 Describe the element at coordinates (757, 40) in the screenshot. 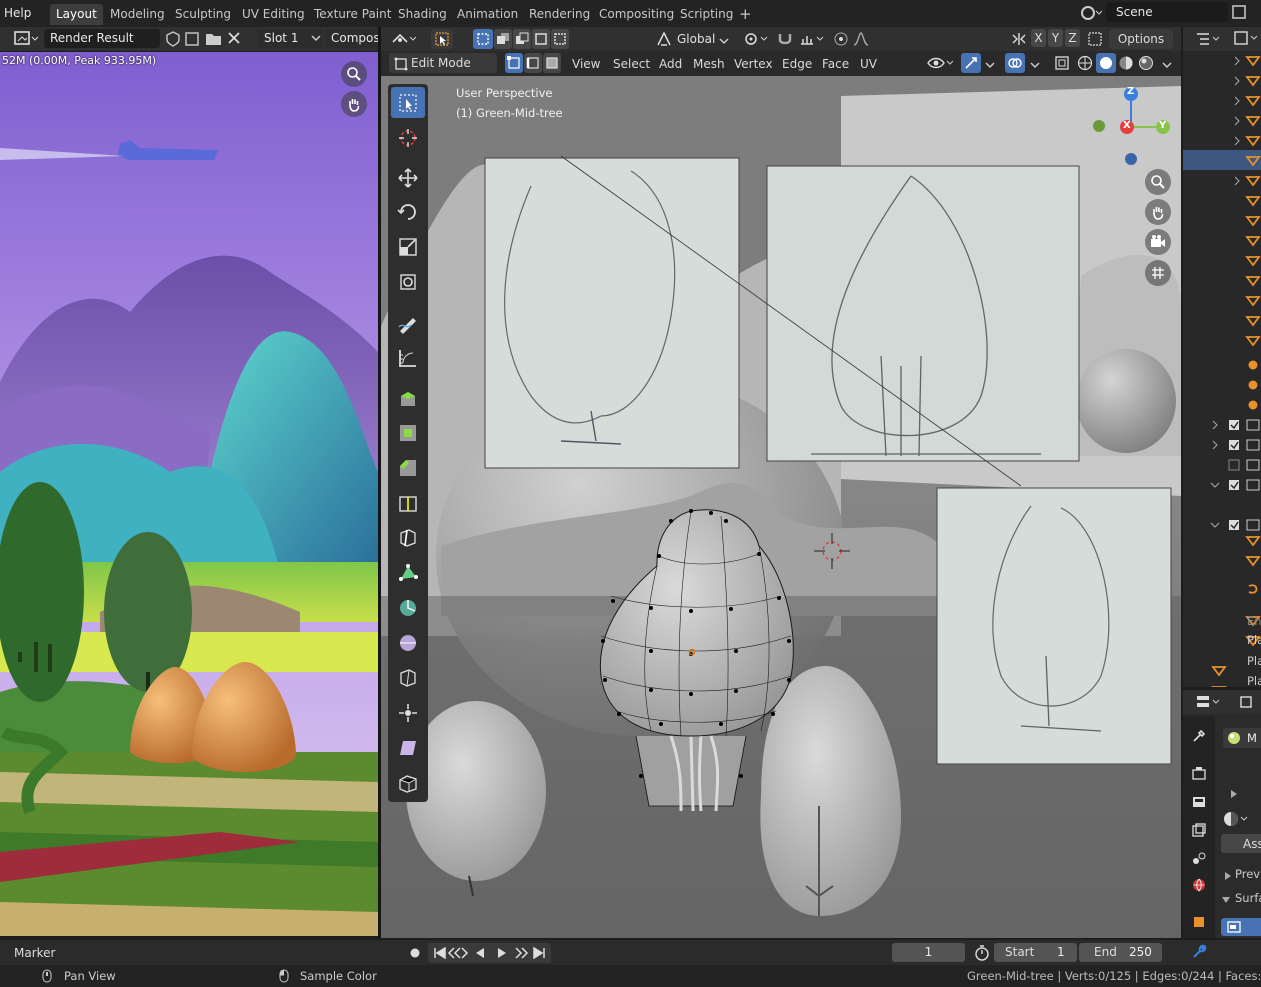

I see `pivot-point-icon` at that location.